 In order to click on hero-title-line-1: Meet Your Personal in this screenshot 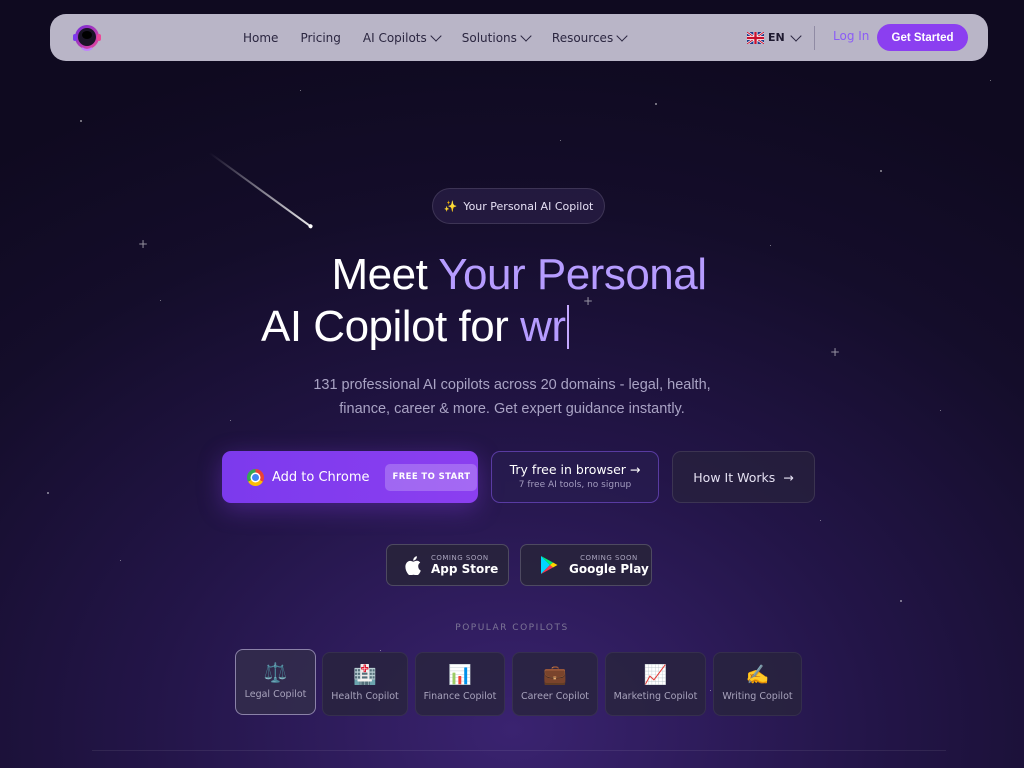, I will do `click(519, 274)`.